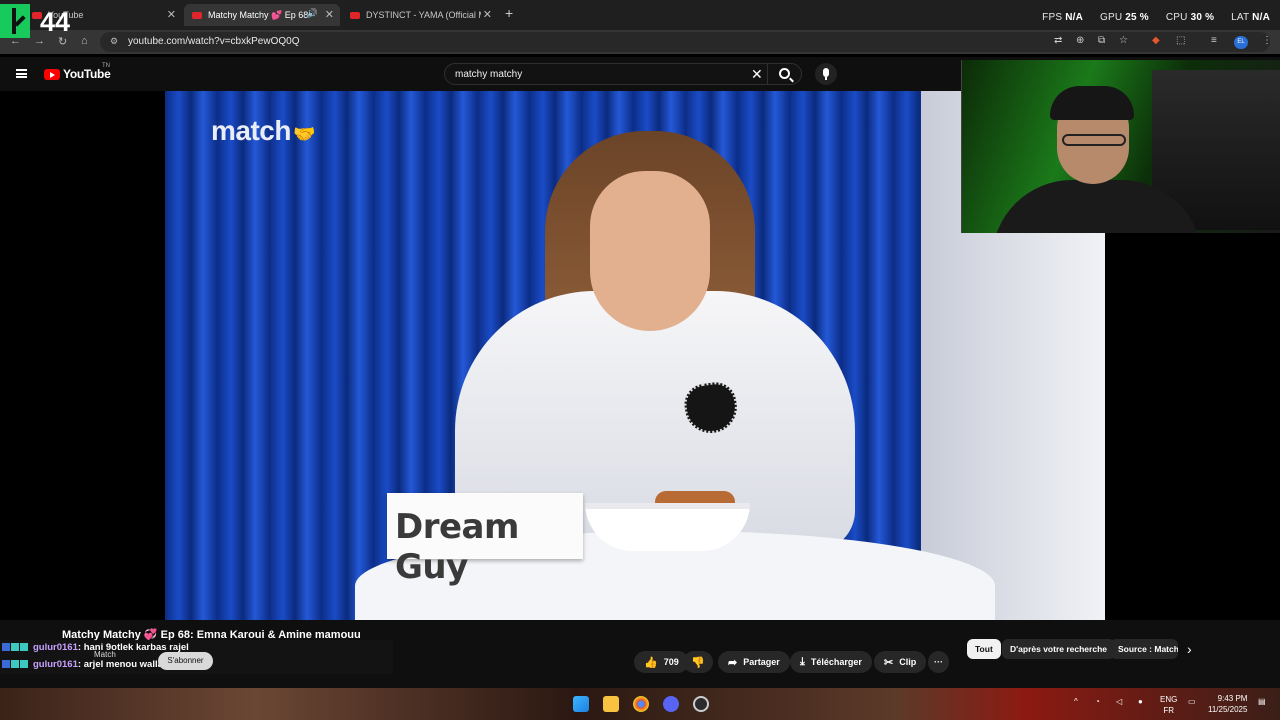  What do you see at coordinates (1192, 426) in the screenshot?
I see `right-gutter` at bounding box center [1192, 426].